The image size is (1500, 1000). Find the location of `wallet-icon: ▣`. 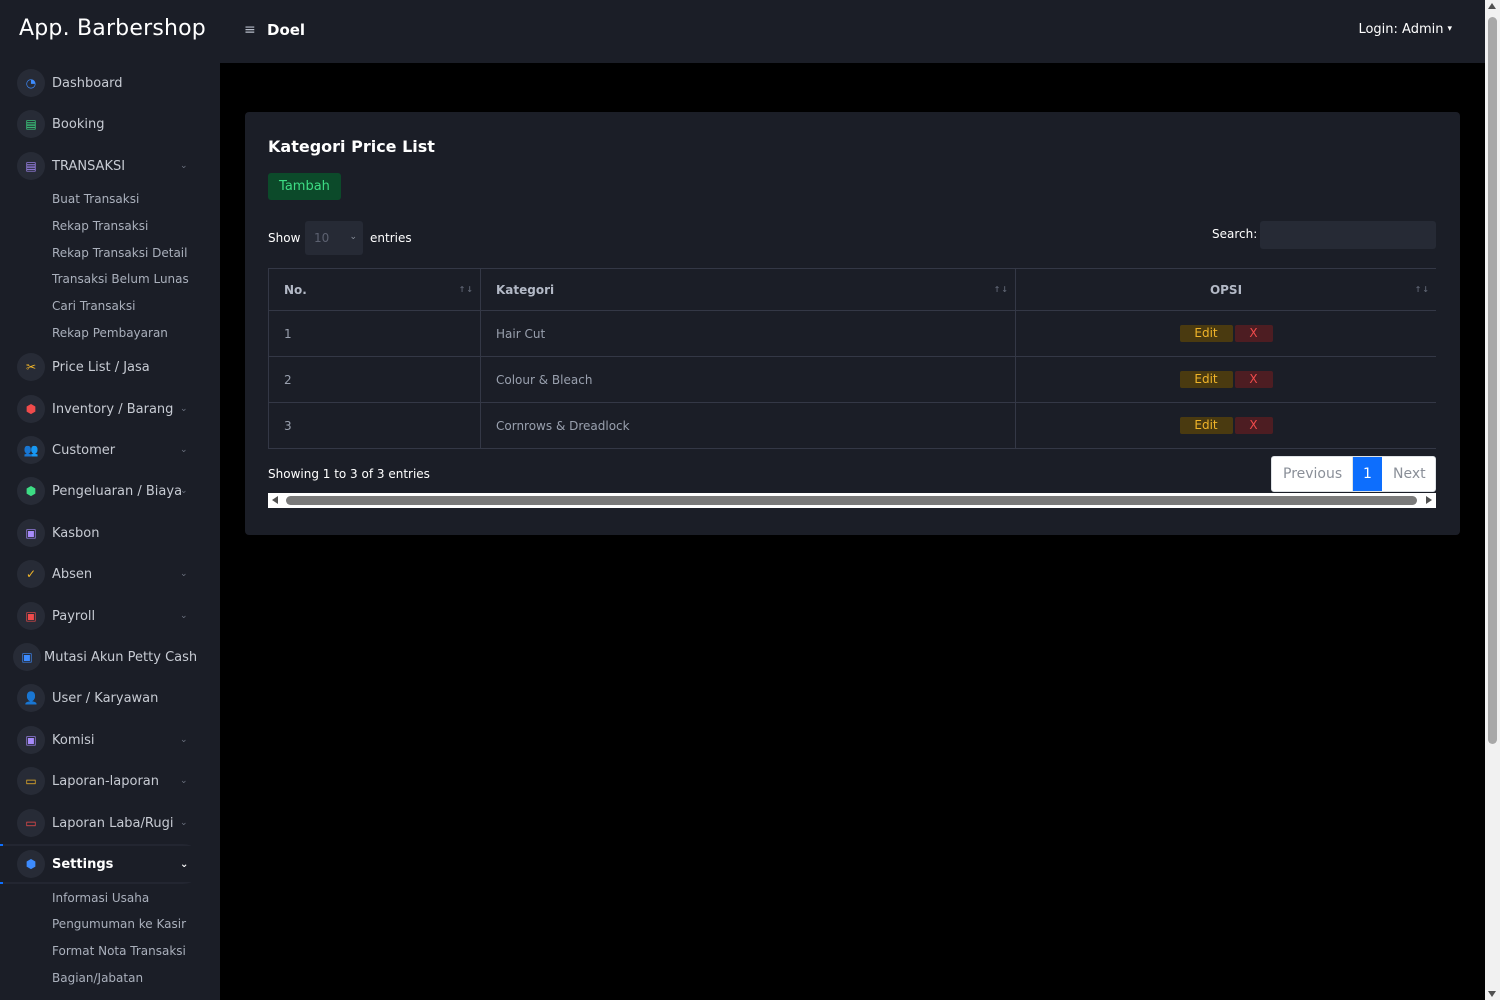

wallet-icon: ▣ is located at coordinates (27, 657).